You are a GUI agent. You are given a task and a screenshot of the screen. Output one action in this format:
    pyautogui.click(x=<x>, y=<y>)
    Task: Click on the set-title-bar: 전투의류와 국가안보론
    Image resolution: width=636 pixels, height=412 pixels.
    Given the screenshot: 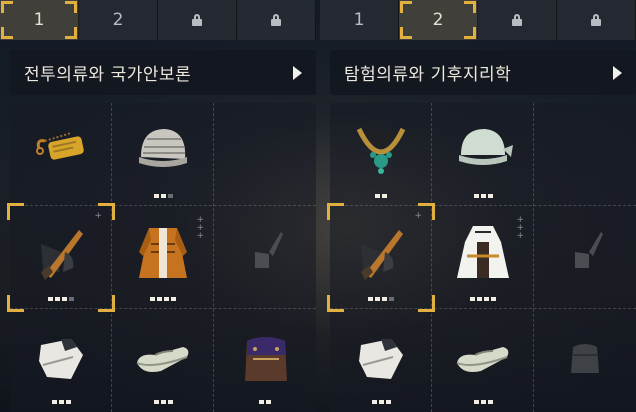 What is the action you would take?
    pyautogui.click(x=163, y=72)
    